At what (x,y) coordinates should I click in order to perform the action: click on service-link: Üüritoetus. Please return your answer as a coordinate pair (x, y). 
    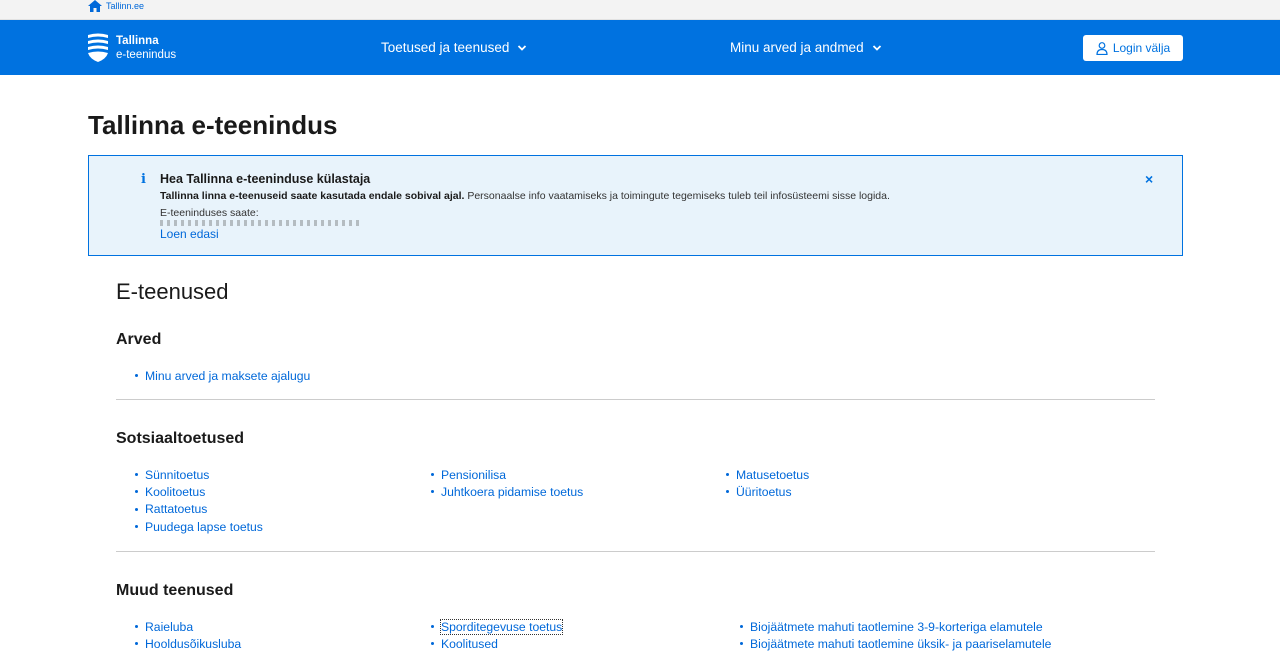
    Looking at the image, I should click on (764, 492).